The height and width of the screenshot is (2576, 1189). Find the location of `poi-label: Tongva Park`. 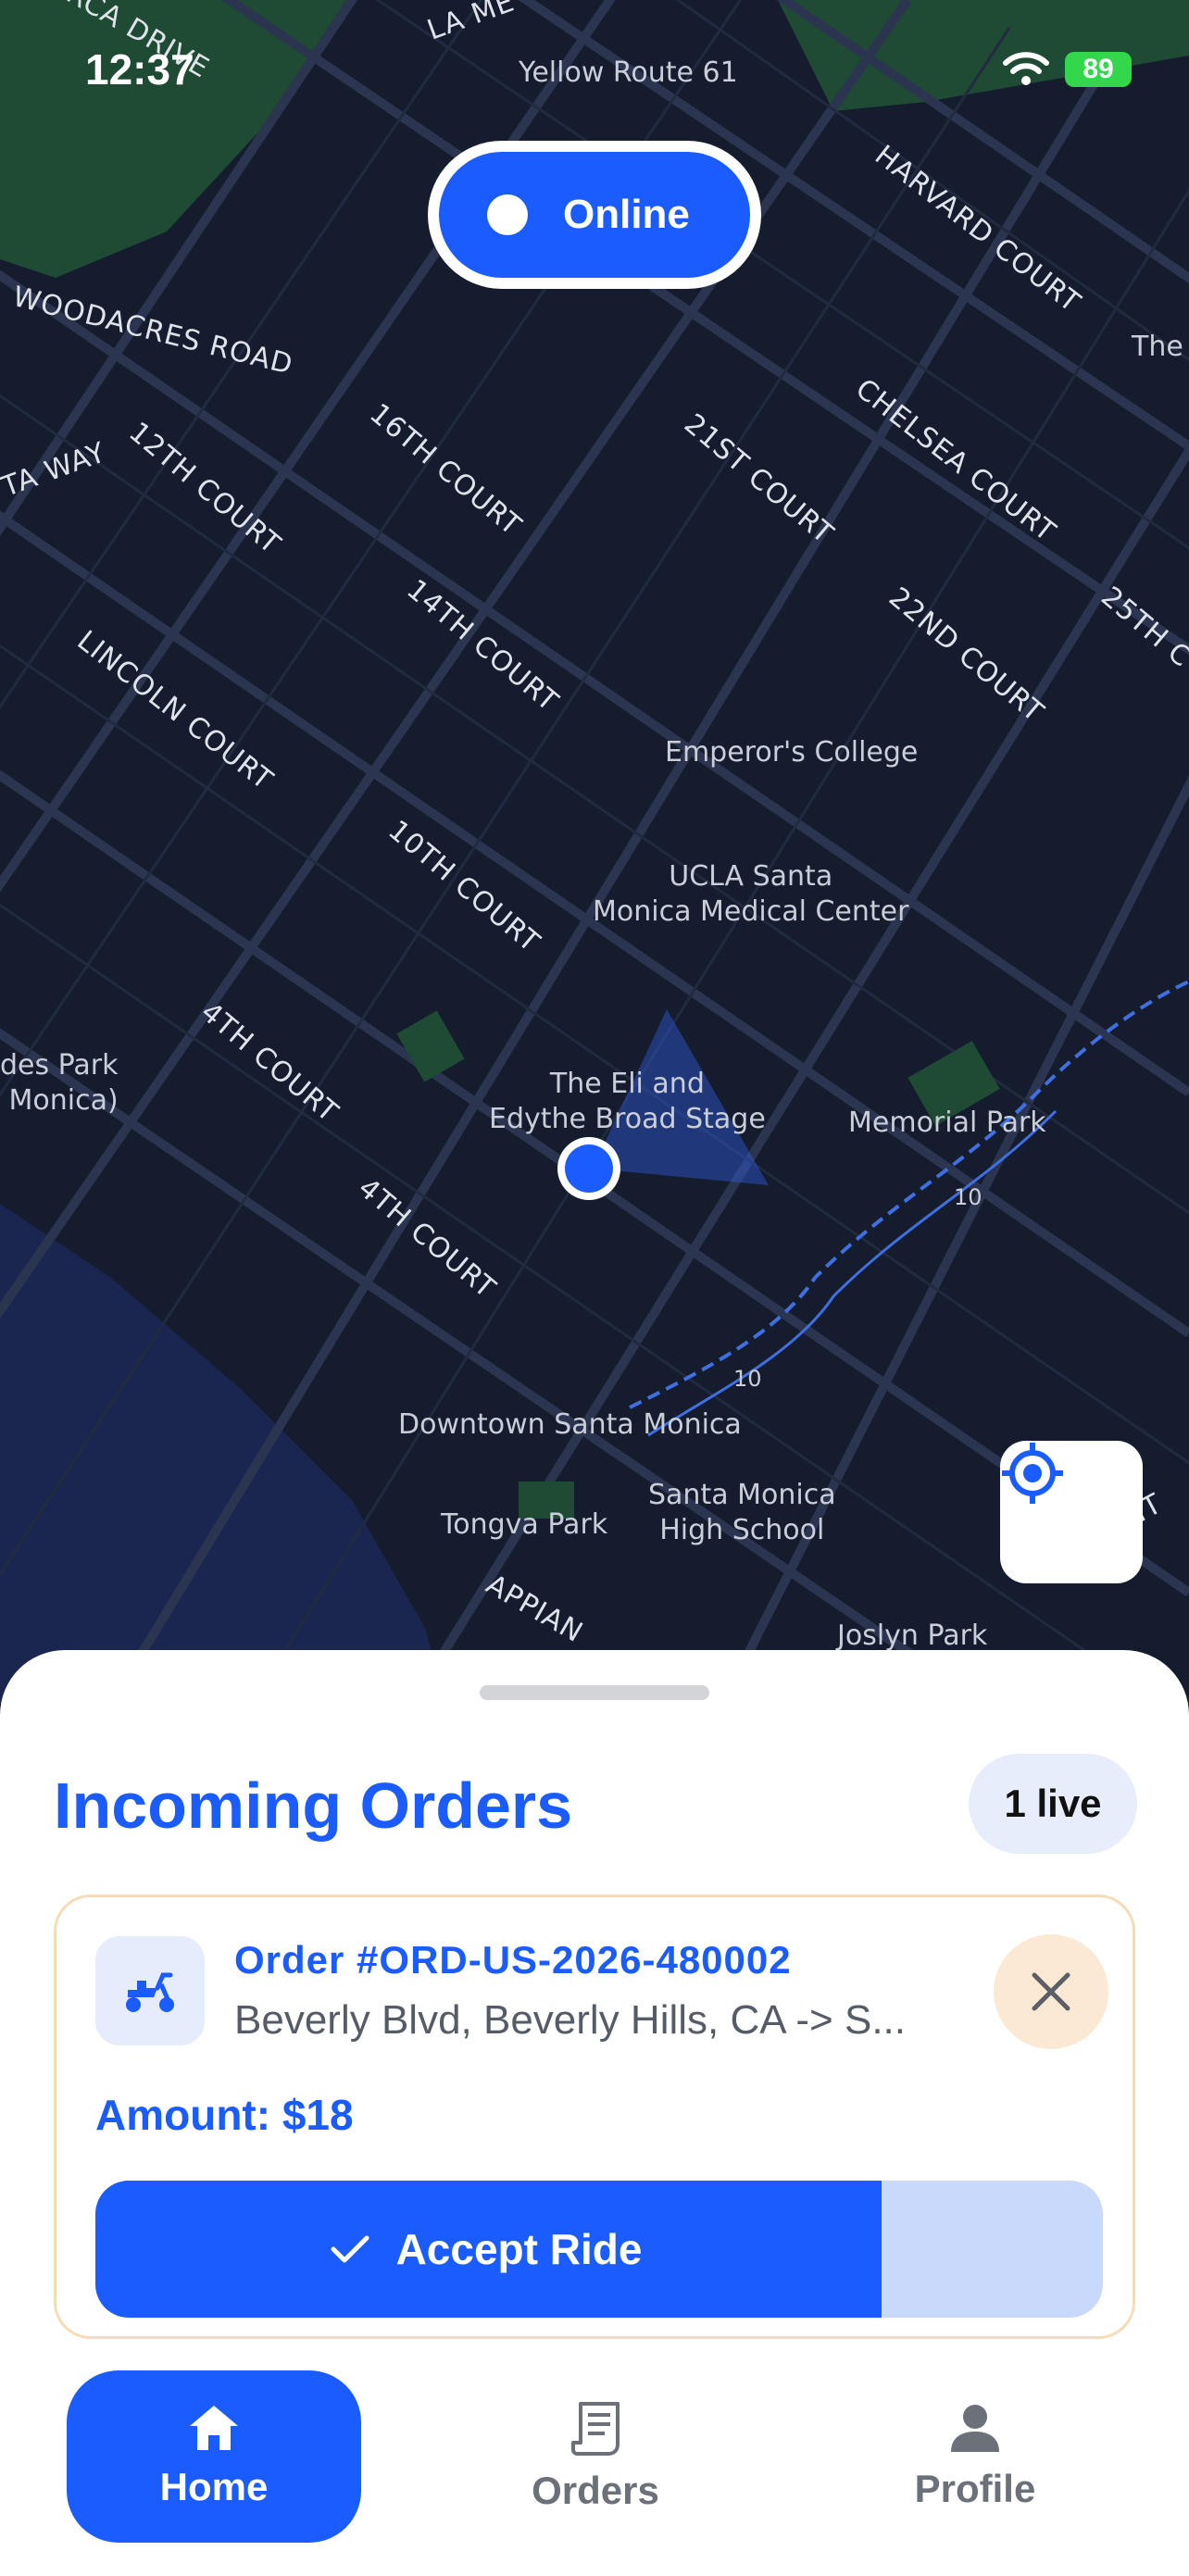

poi-label: Tongva Park is located at coordinates (524, 1525).